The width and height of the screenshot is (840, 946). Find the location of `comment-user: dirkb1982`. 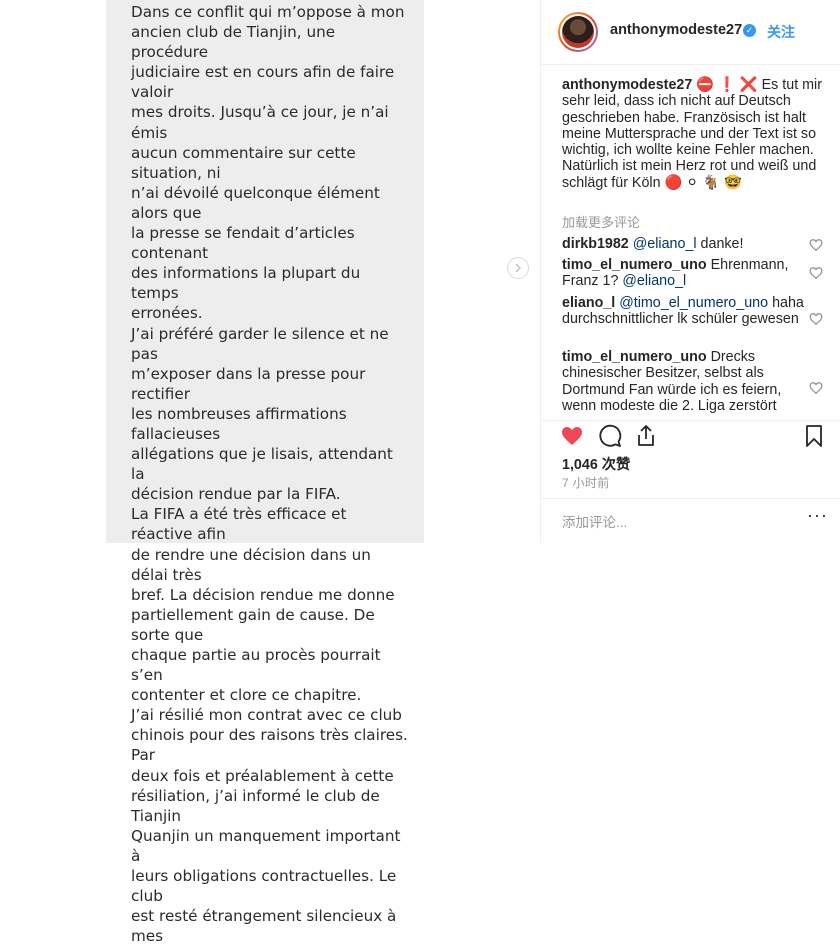

comment-user: dirkb1982 is located at coordinates (595, 244).